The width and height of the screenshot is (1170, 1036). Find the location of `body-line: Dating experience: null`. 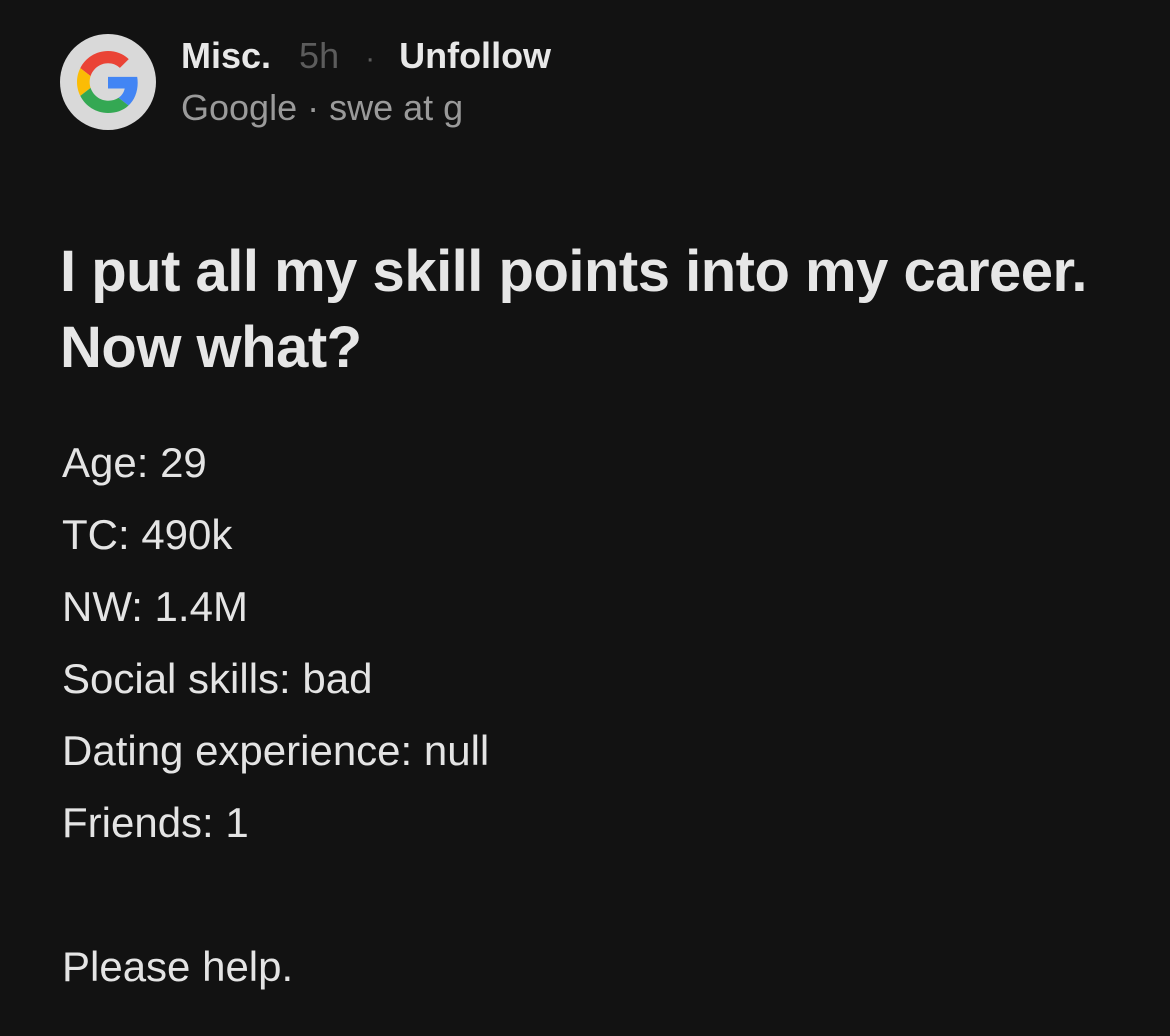

body-line: Dating experience: null is located at coordinates (276, 750).